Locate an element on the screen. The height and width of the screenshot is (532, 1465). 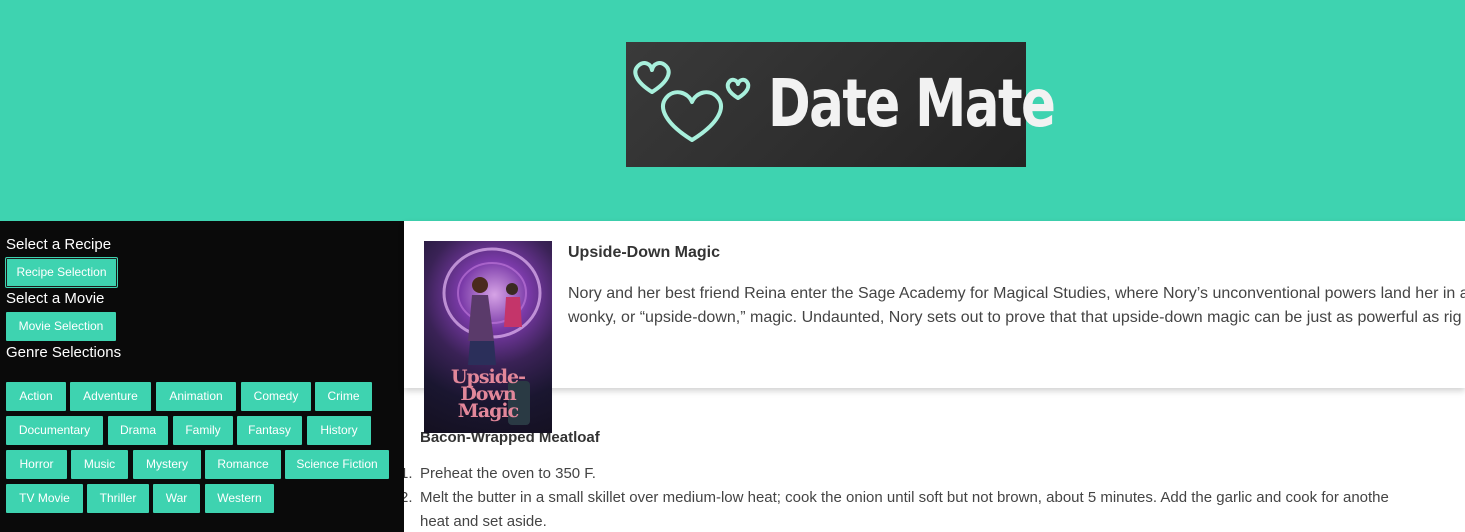
recipe-section-label: Select a Recipe is located at coordinates (59, 244).